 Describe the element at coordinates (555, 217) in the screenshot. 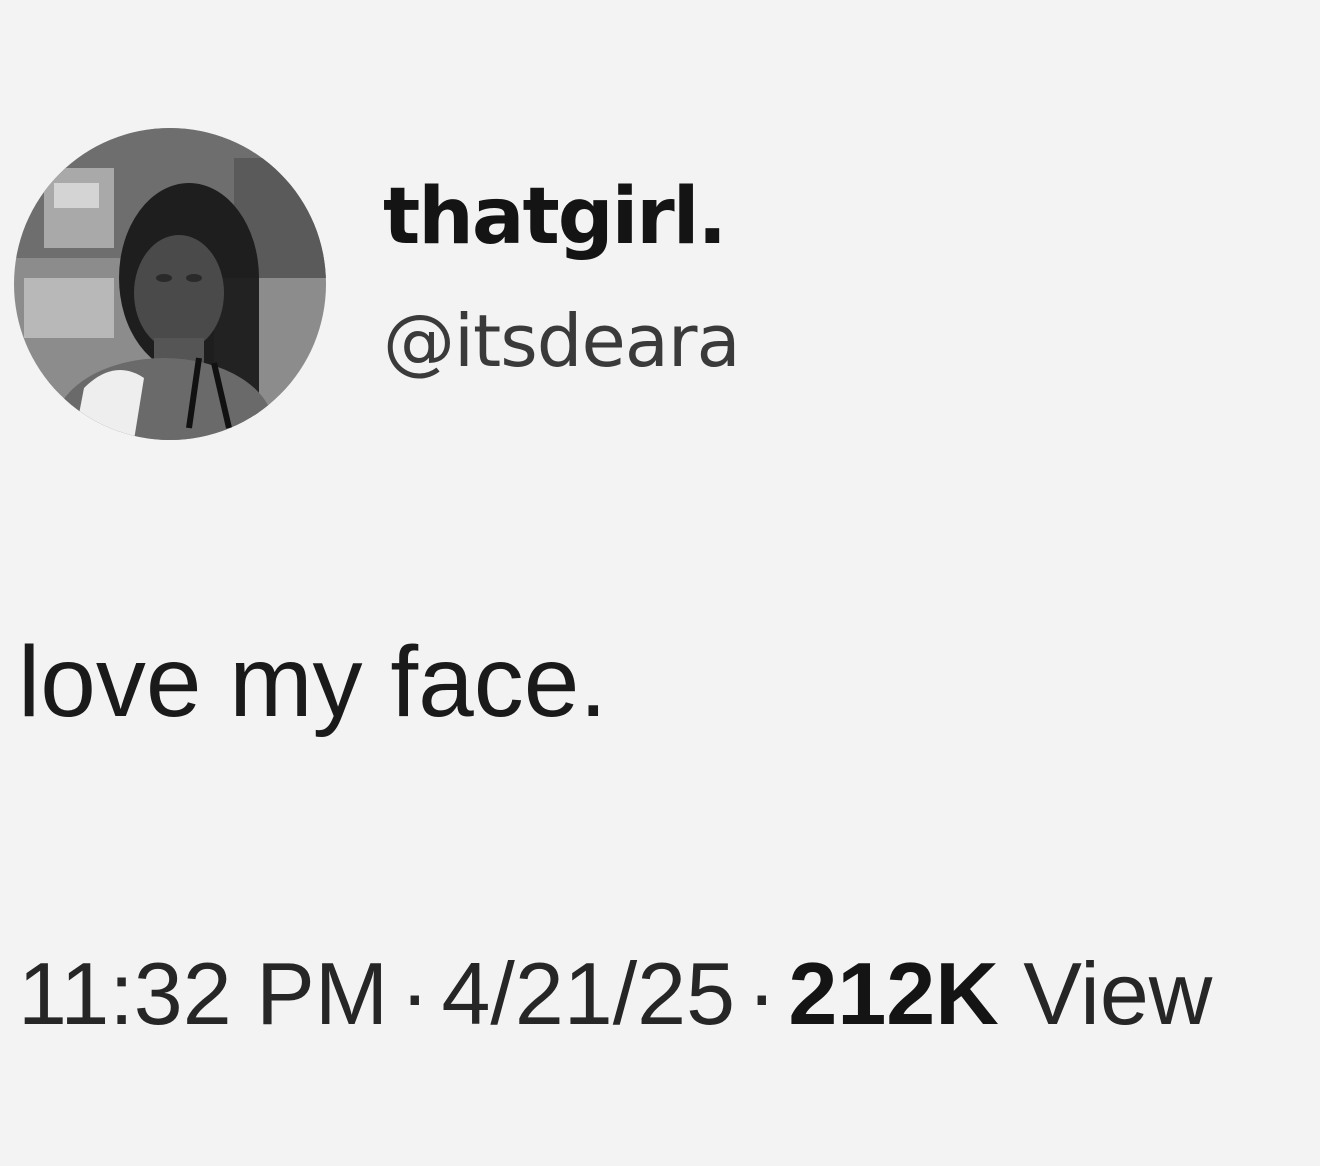

I see `display-name: thatgirl.` at that location.